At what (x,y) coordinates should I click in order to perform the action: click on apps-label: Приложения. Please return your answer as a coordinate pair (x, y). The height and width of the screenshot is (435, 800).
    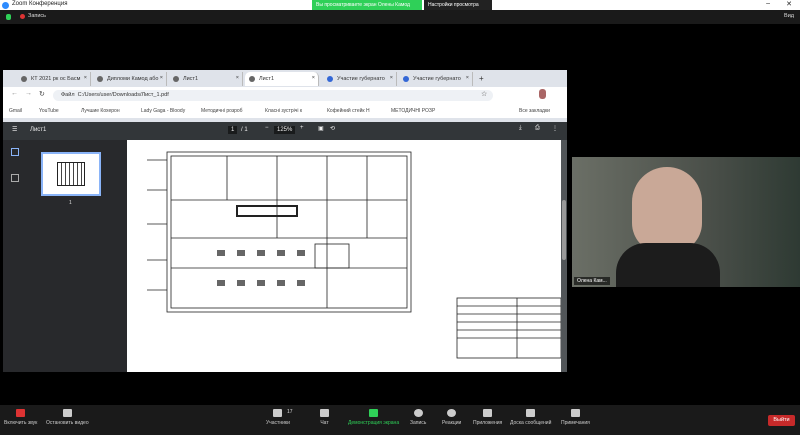
    Looking at the image, I should click on (488, 423).